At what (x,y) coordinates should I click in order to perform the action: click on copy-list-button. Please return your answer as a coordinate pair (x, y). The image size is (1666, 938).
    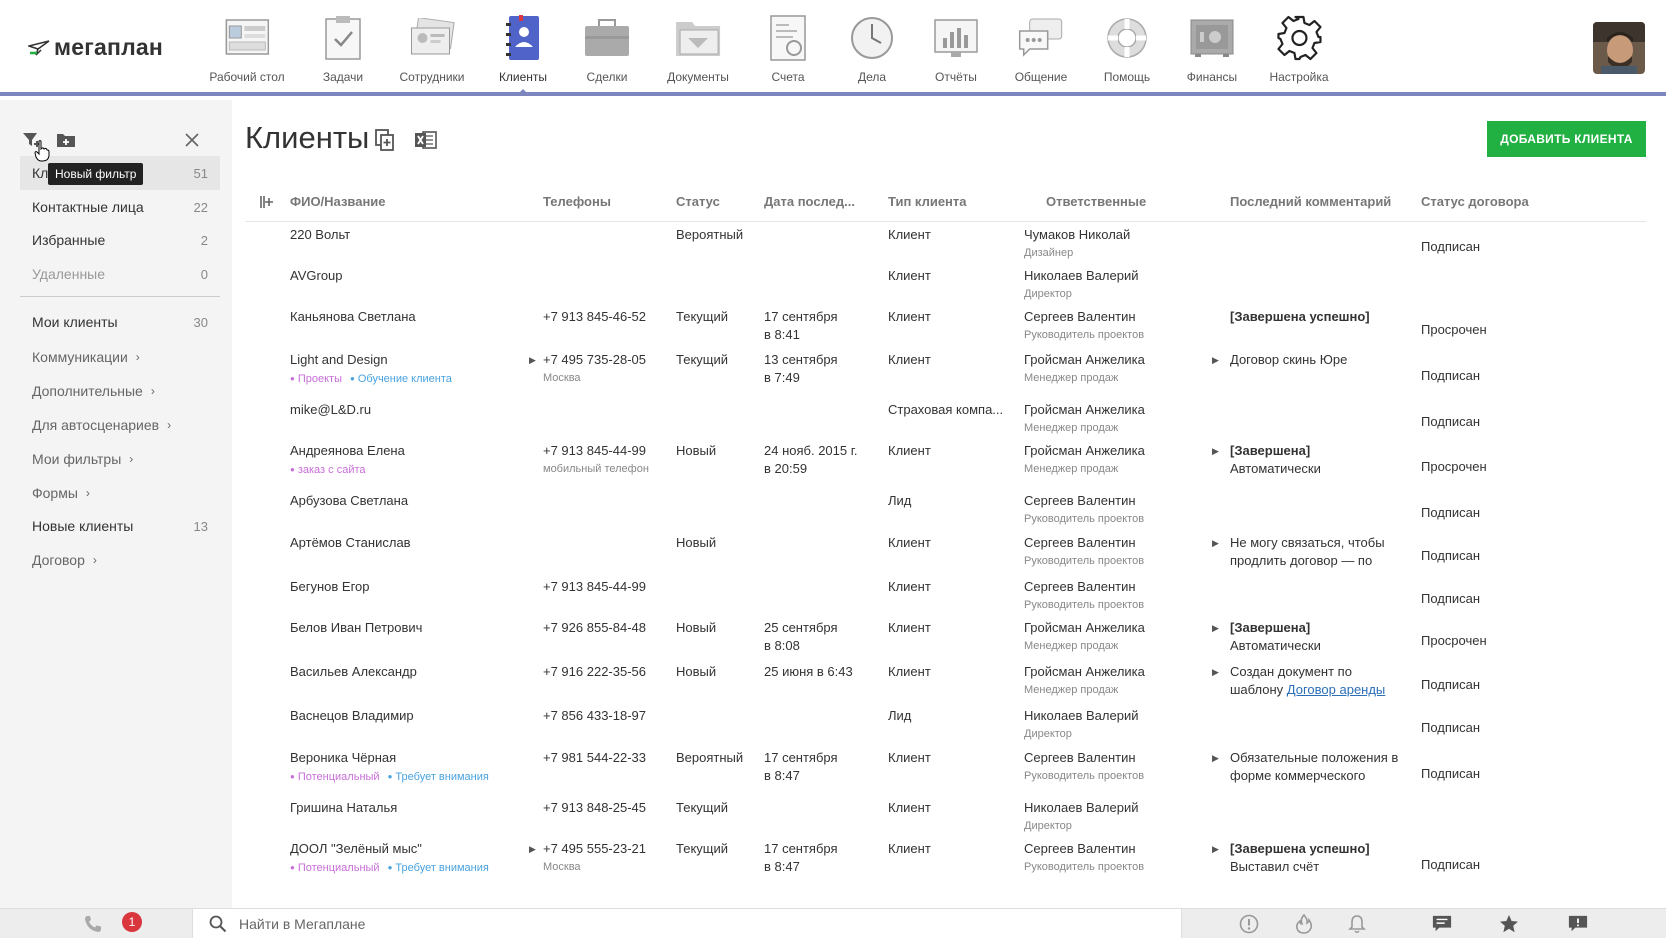
    Looking at the image, I should click on (385, 140).